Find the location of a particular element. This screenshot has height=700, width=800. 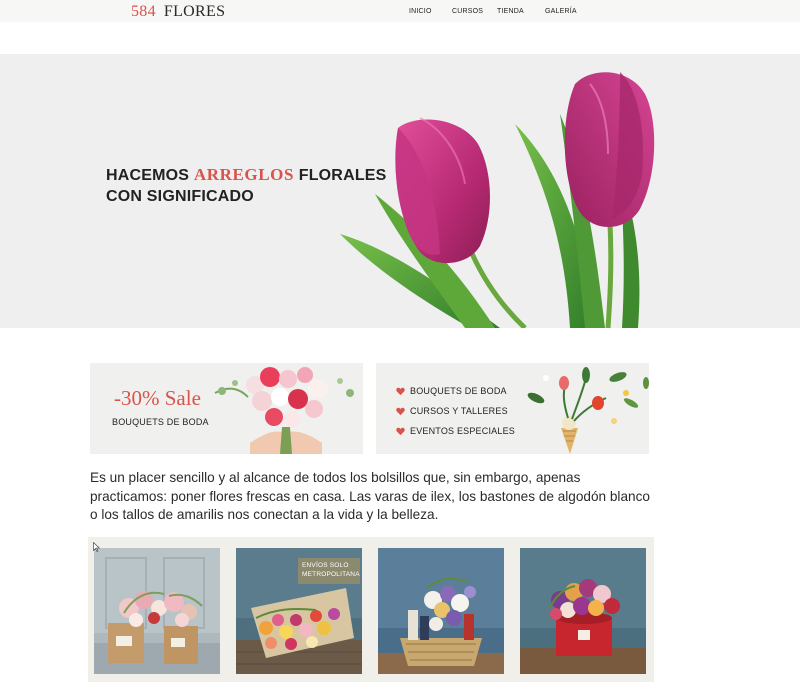

shipping-badge: ENVÍOS SOLO METROPOLITANA is located at coordinates (329, 571).